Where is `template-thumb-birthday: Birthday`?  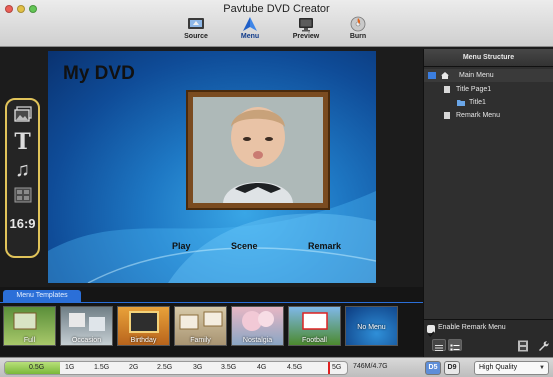
template-thumb-birthday: Birthday is located at coordinates (143, 326).